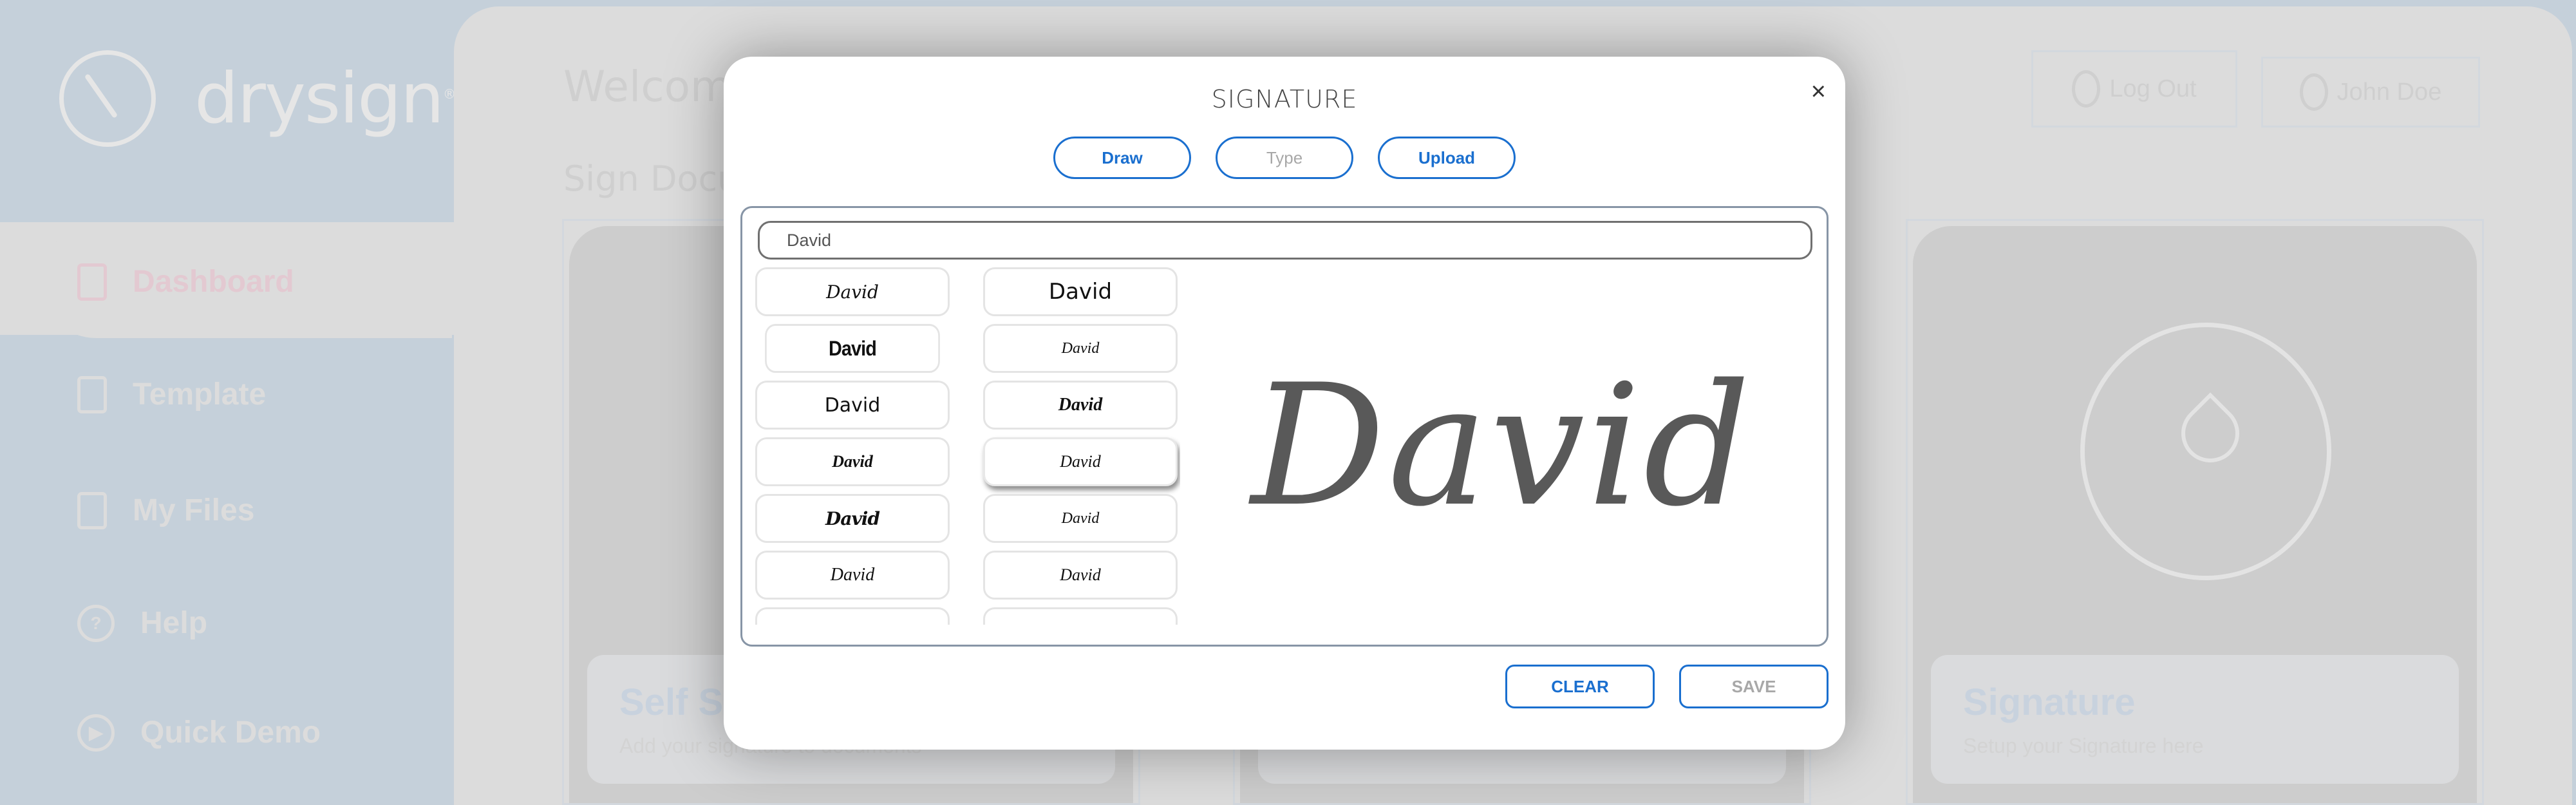 The height and width of the screenshot is (805, 2576). I want to click on tab-draw: Draw, so click(1122, 158).